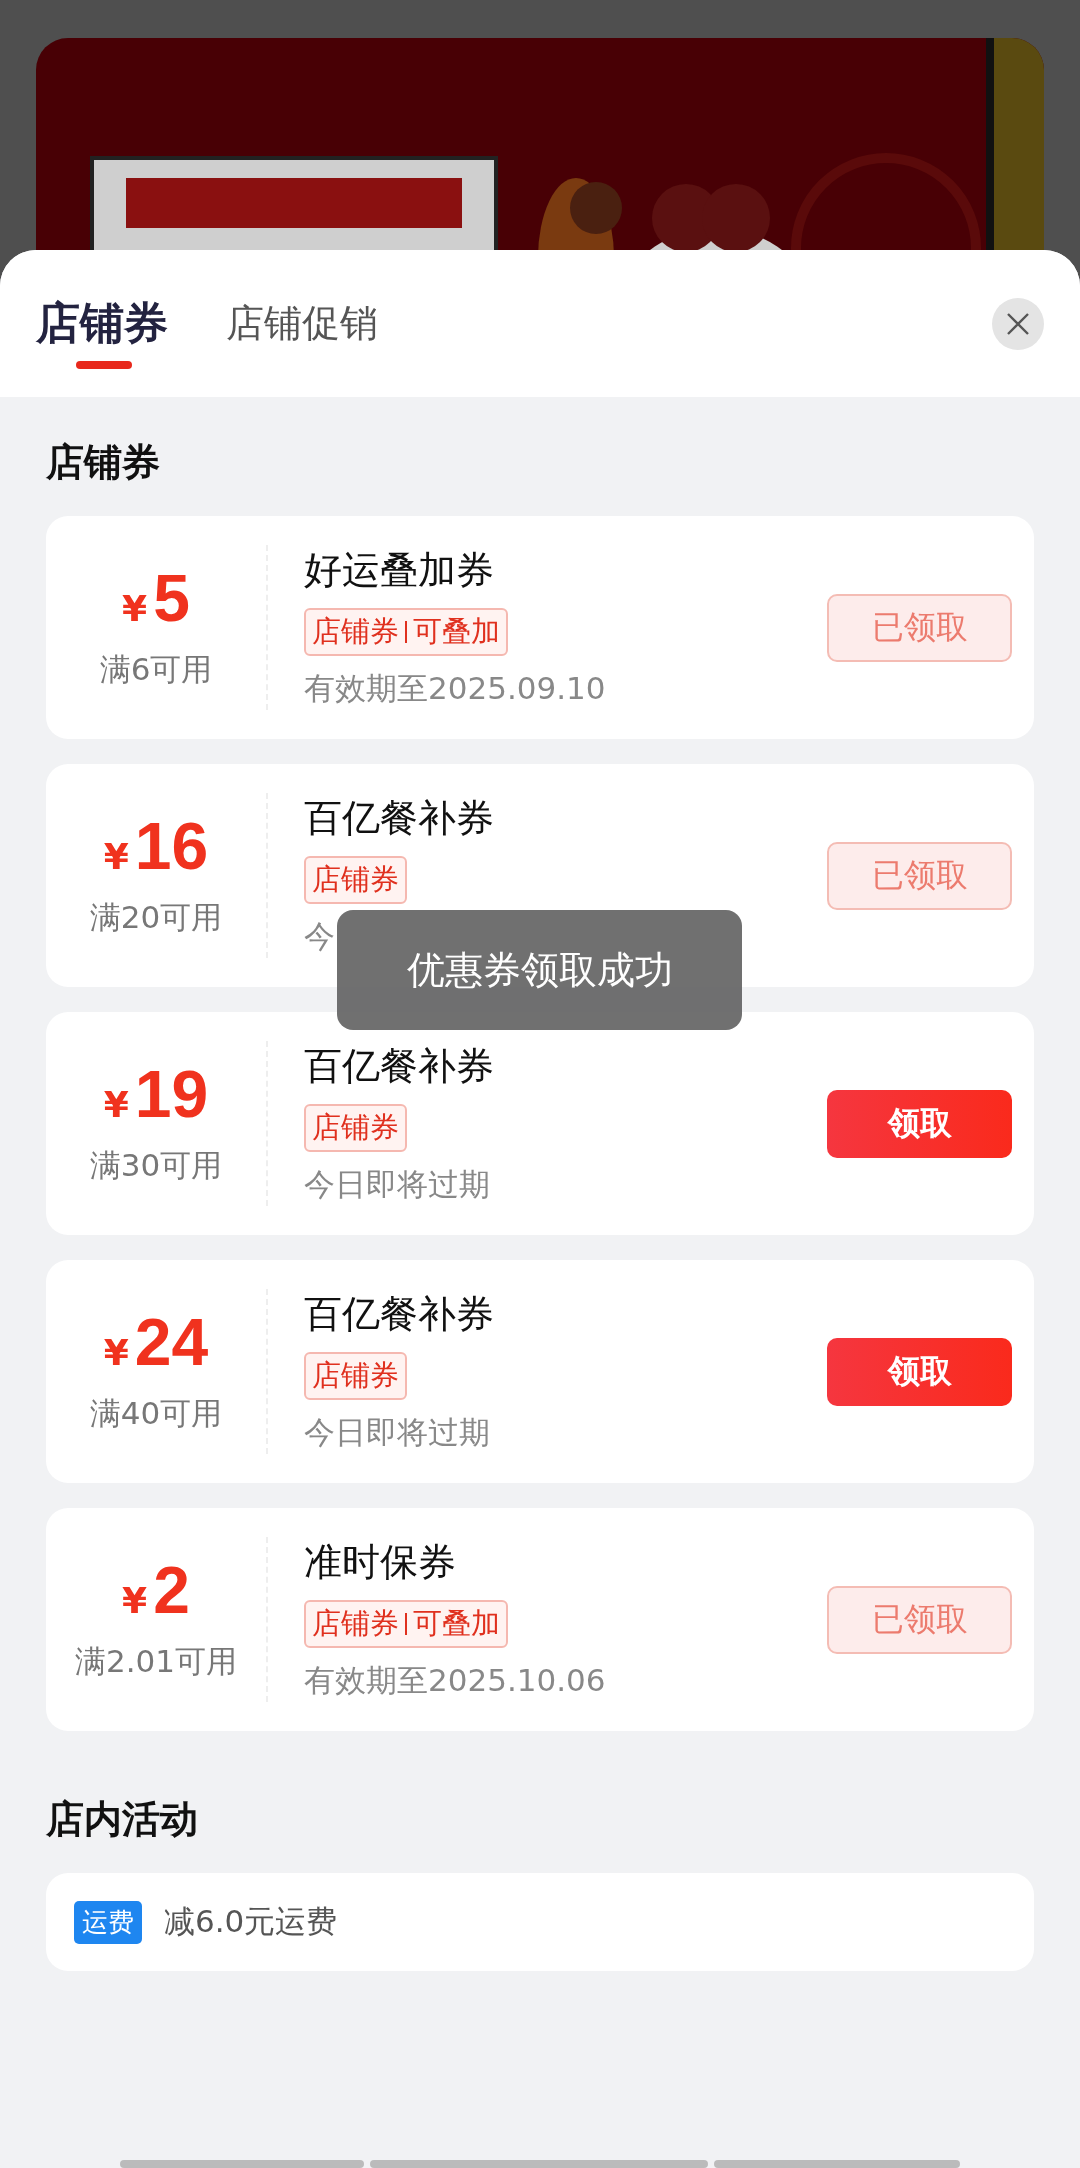 The height and width of the screenshot is (2168, 1080). What do you see at coordinates (156, 845) in the screenshot?
I see `coupon-amount: ¥16` at bounding box center [156, 845].